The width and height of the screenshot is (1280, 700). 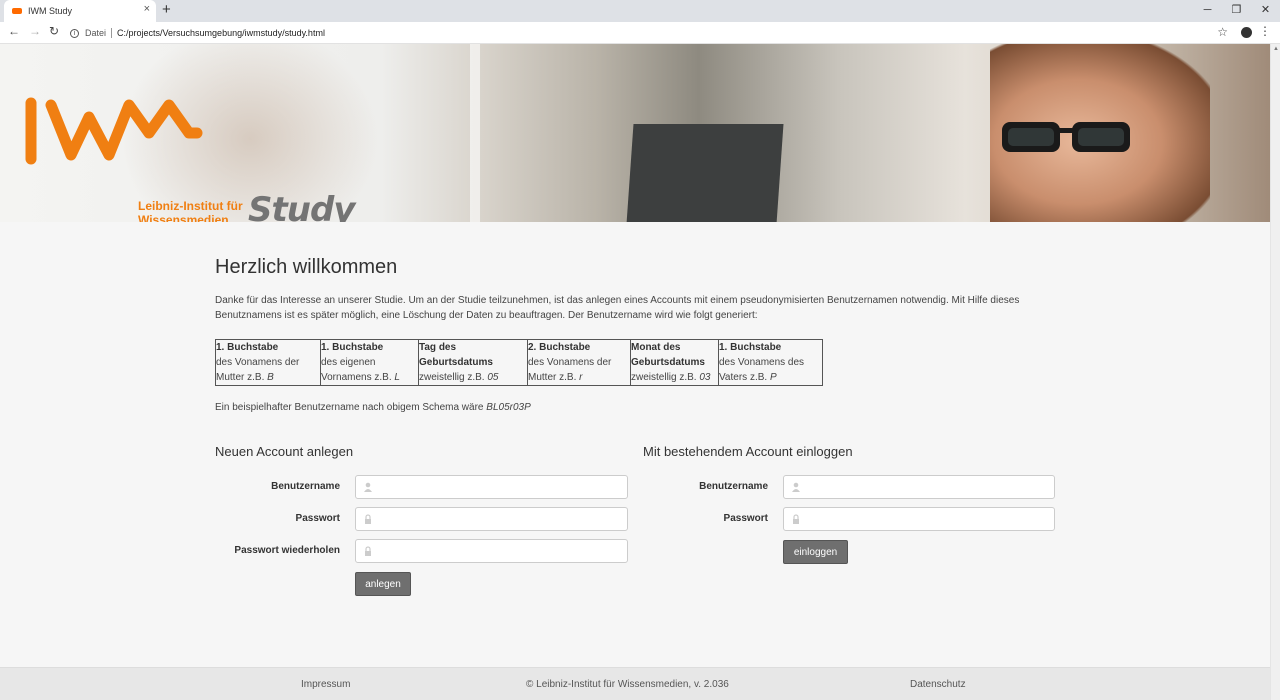 I want to click on scheme-label: Datei, so click(x=96, y=33).